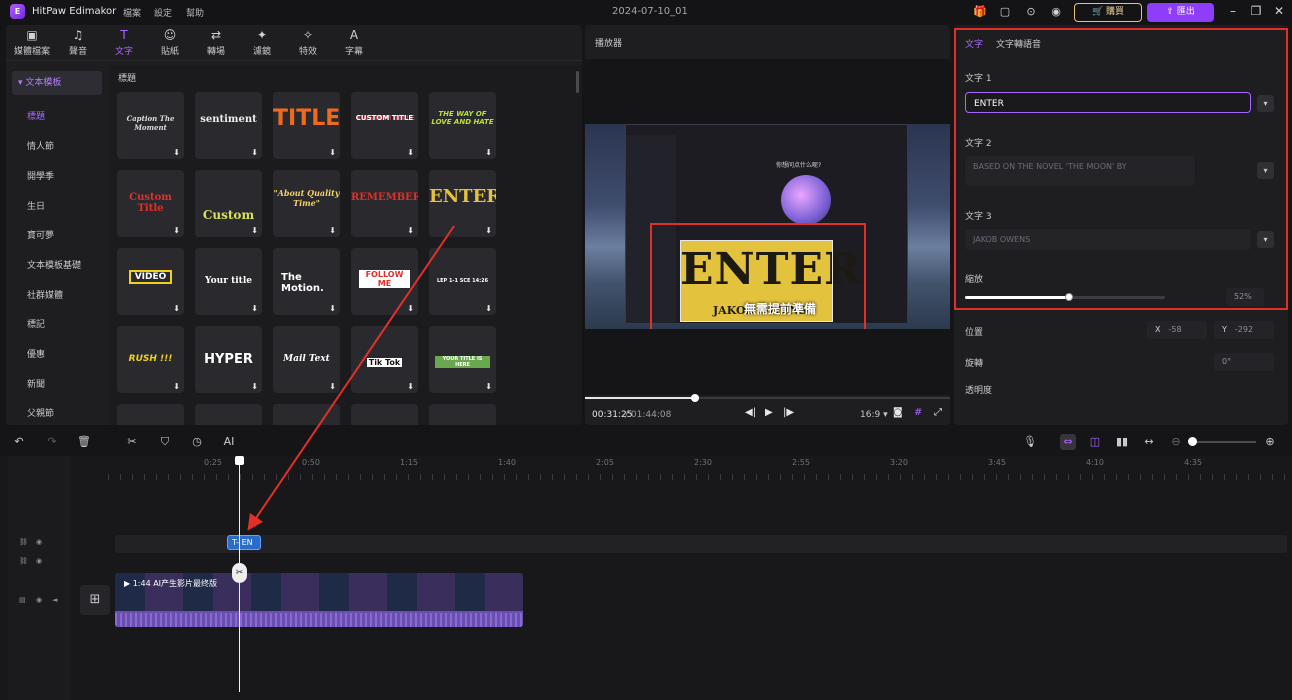 The height and width of the screenshot is (700, 1292). Describe the element at coordinates (78, 42) in the screenshot. I see `tab-audio: ♫ 聲音` at that location.